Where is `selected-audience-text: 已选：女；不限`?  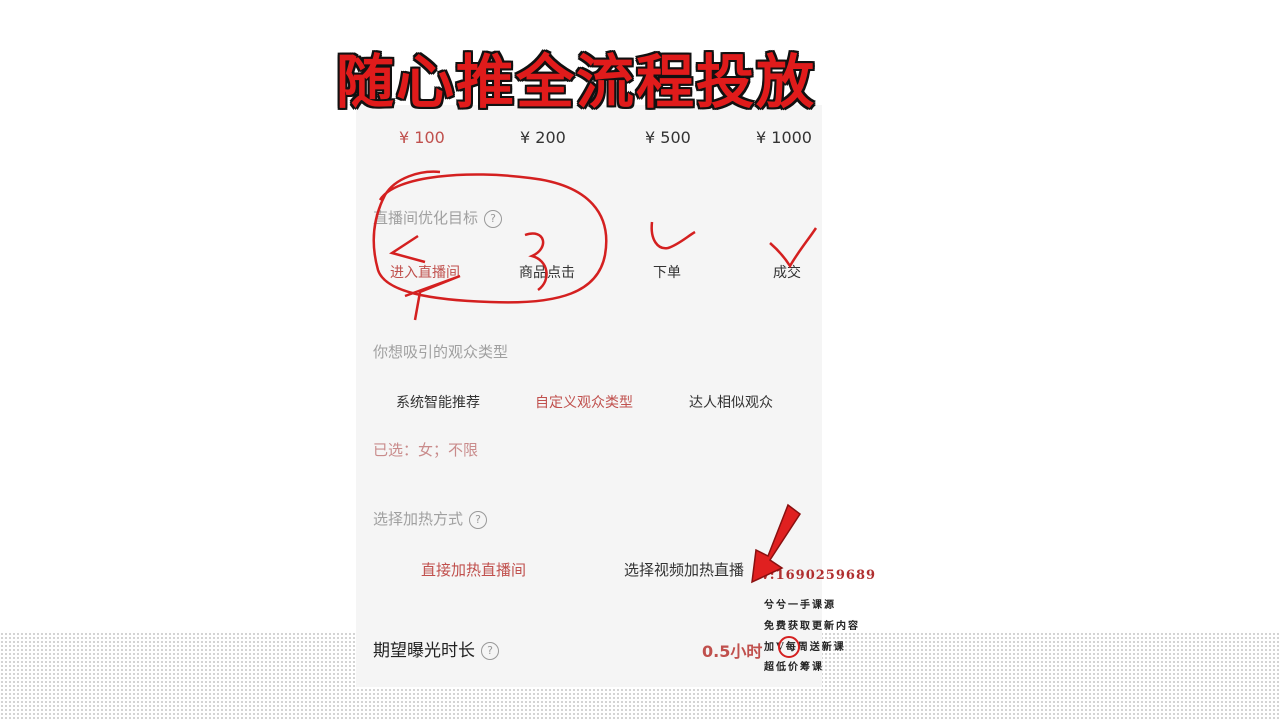
selected-audience-text: 已选：女；不限 is located at coordinates (426, 450).